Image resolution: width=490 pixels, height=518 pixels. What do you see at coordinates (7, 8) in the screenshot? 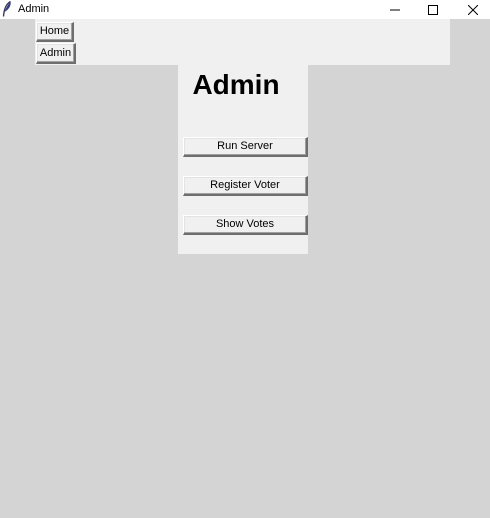
I see `feather-icon` at bounding box center [7, 8].